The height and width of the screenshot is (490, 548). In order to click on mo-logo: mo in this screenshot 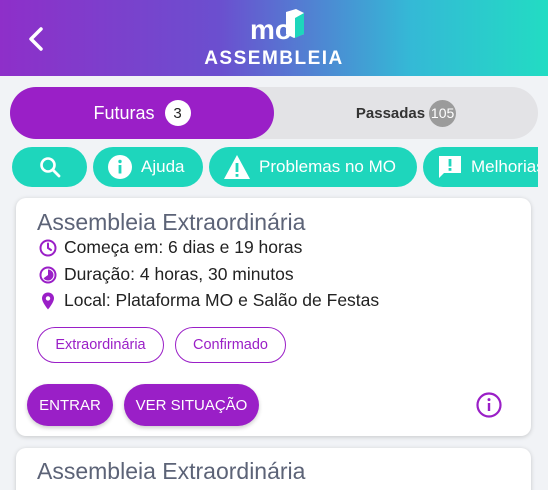, I will do `click(278, 26)`.